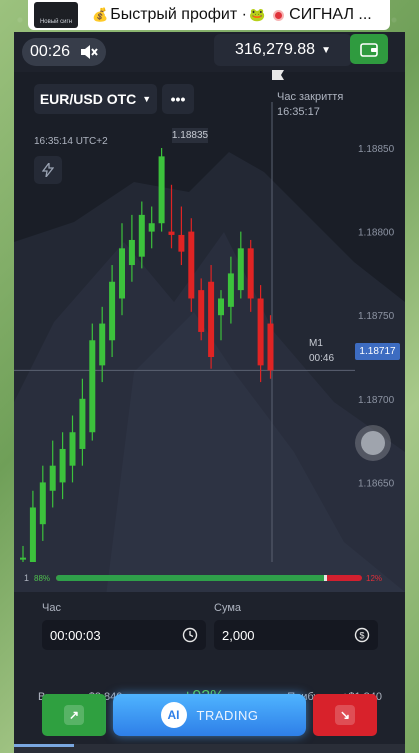  I want to click on floating-assistive-button, so click(373, 443).